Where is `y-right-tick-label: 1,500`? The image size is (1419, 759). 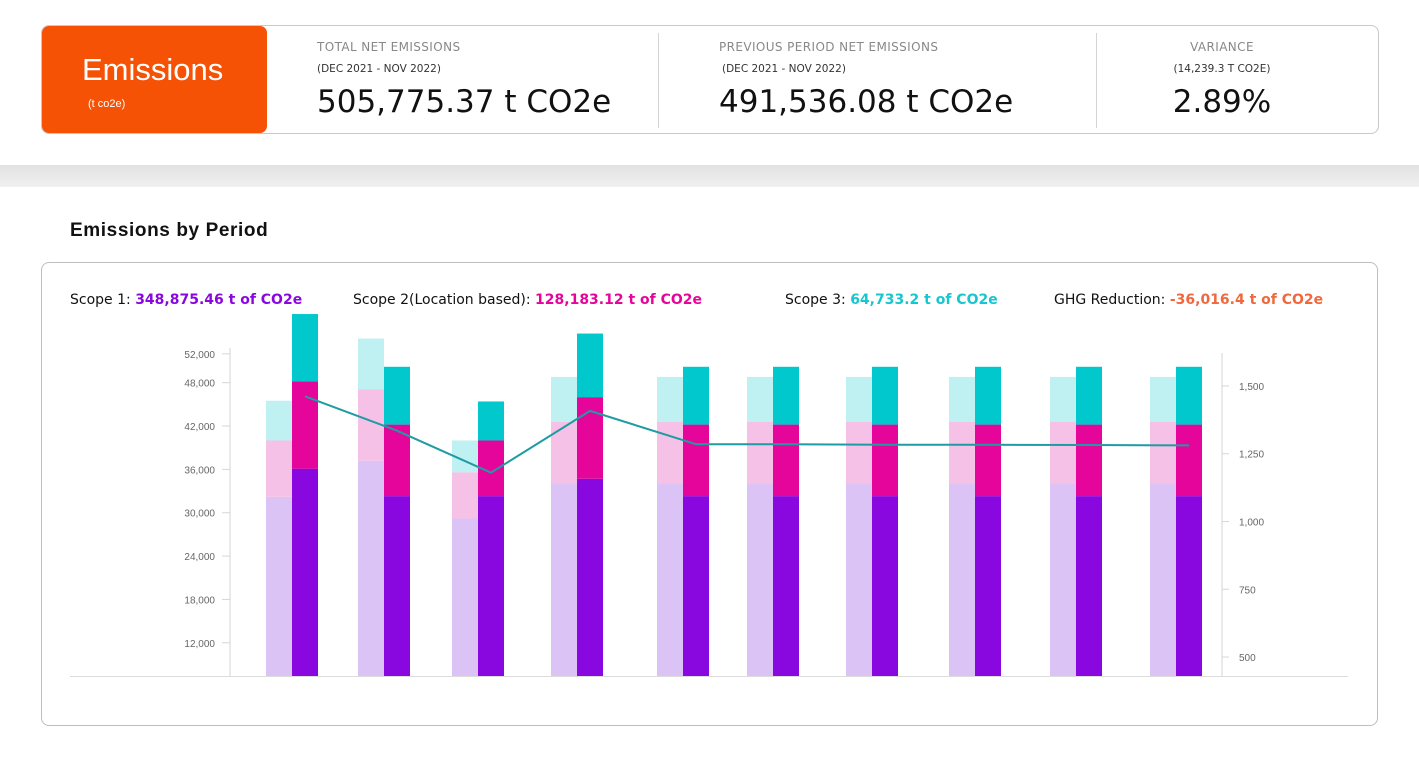
y-right-tick-label: 1,500 is located at coordinates (1251, 387).